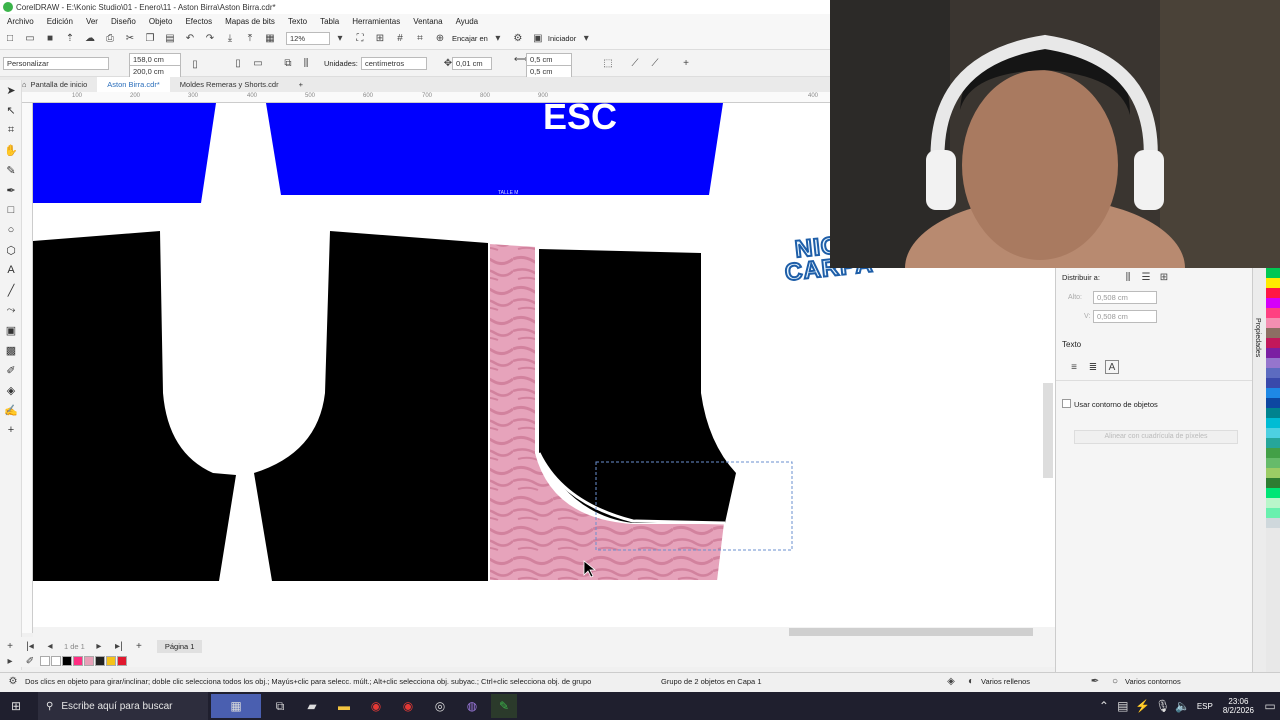  What do you see at coordinates (586, 39) in the screenshot?
I see `launcher-chevron-icon: ▾` at bounding box center [586, 39].